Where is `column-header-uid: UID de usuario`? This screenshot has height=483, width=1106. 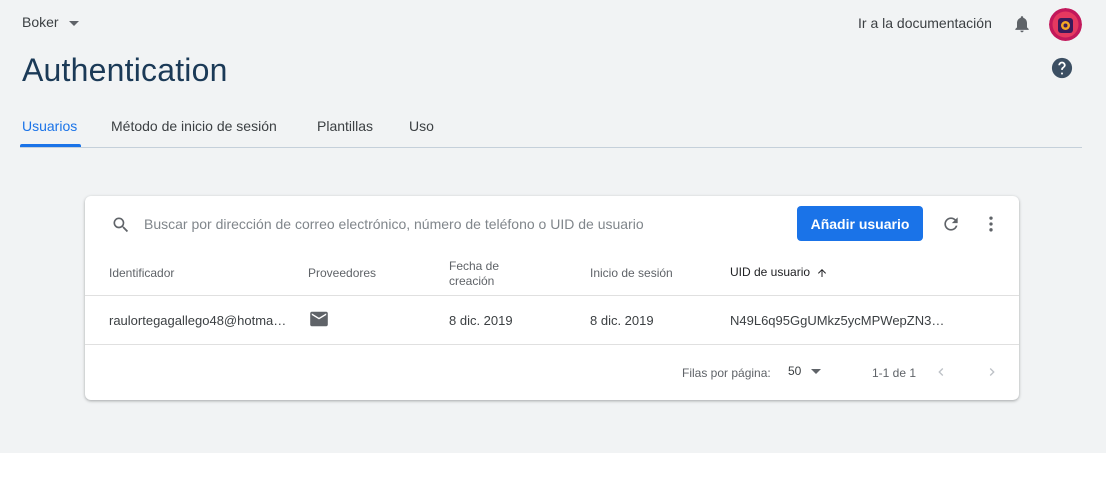 column-header-uid: UID de usuario is located at coordinates (779, 272).